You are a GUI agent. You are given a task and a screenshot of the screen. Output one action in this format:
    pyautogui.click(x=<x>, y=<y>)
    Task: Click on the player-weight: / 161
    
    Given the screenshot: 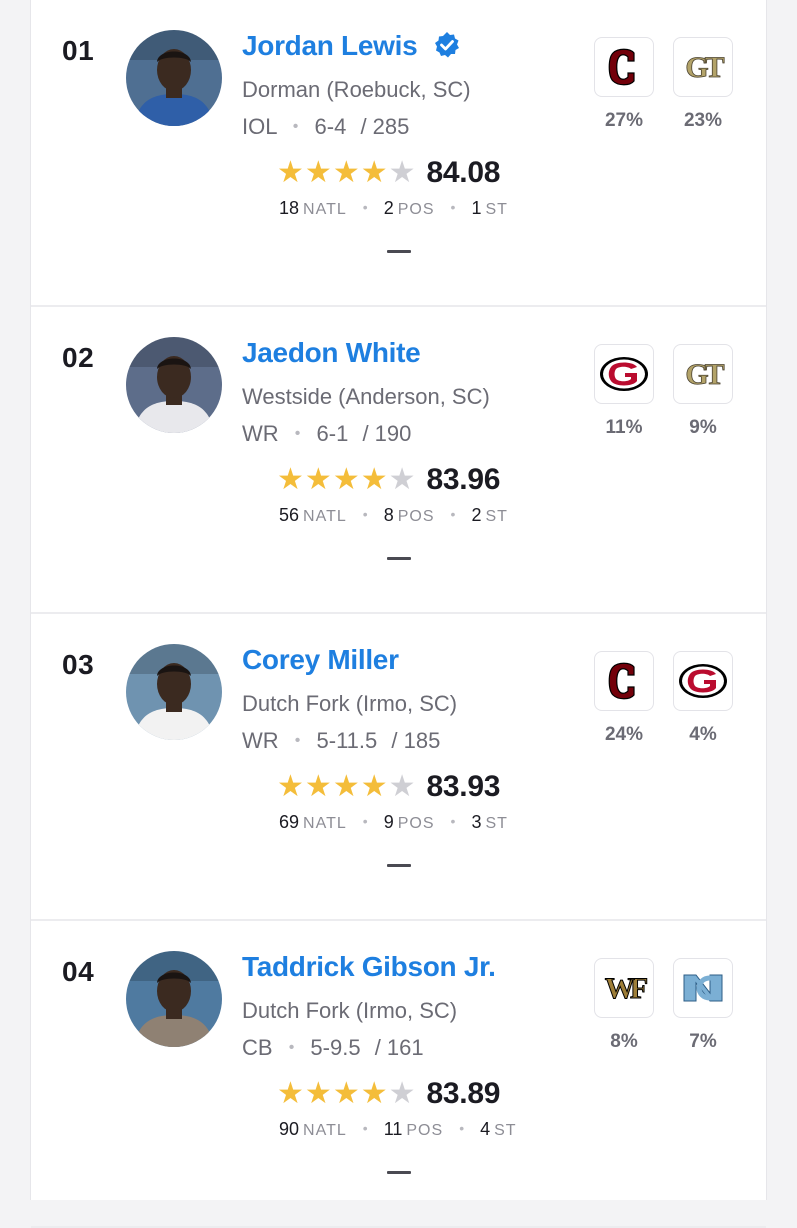 What is the action you would take?
    pyautogui.click(x=399, y=1047)
    